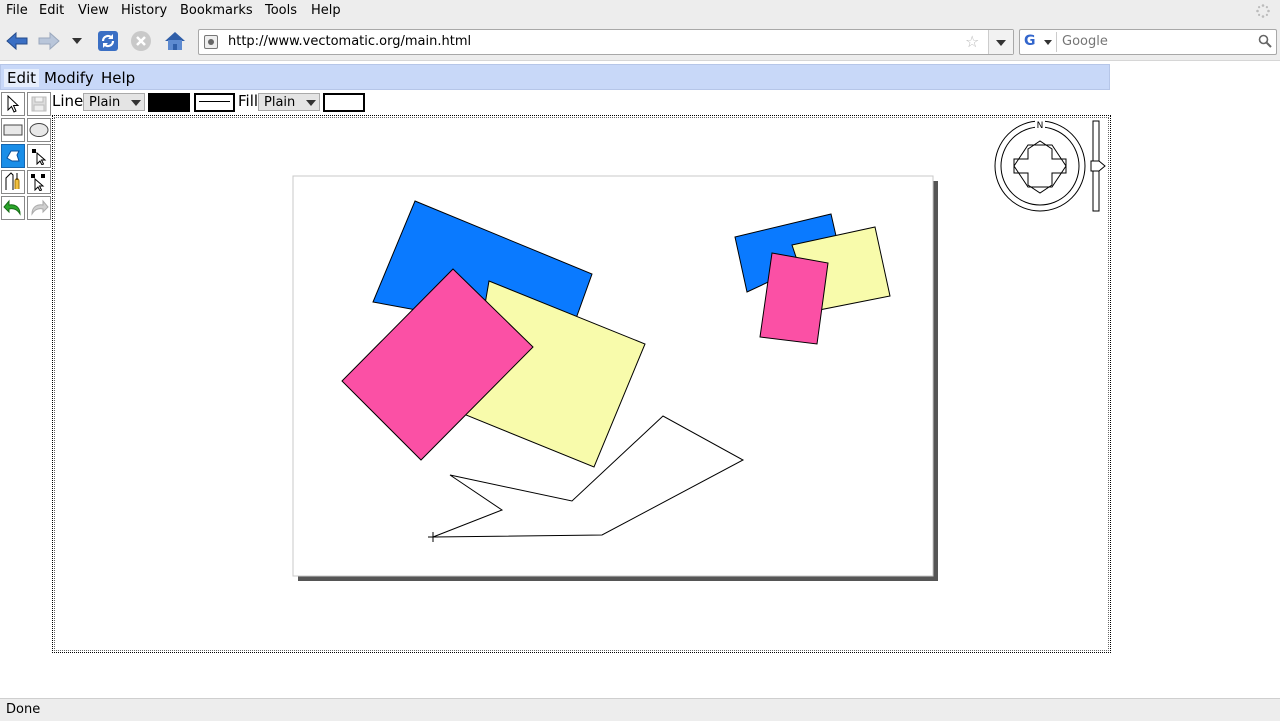  I want to click on line-width-swatch, so click(214, 102).